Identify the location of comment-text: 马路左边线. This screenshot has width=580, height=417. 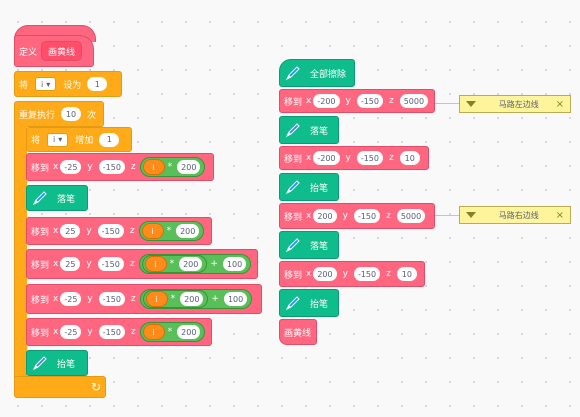
(519, 104).